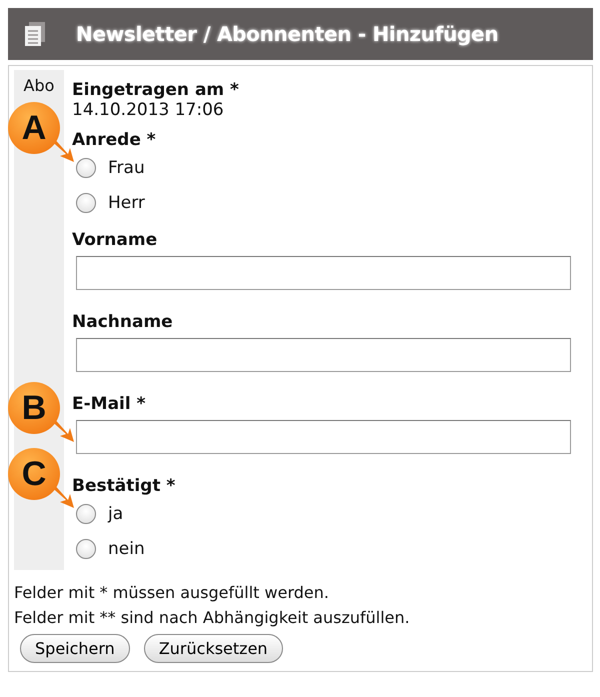 This screenshot has height=697, width=600. I want to click on note-text: Felder mit * müssen ausgefüllt werden., so click(172, 593).